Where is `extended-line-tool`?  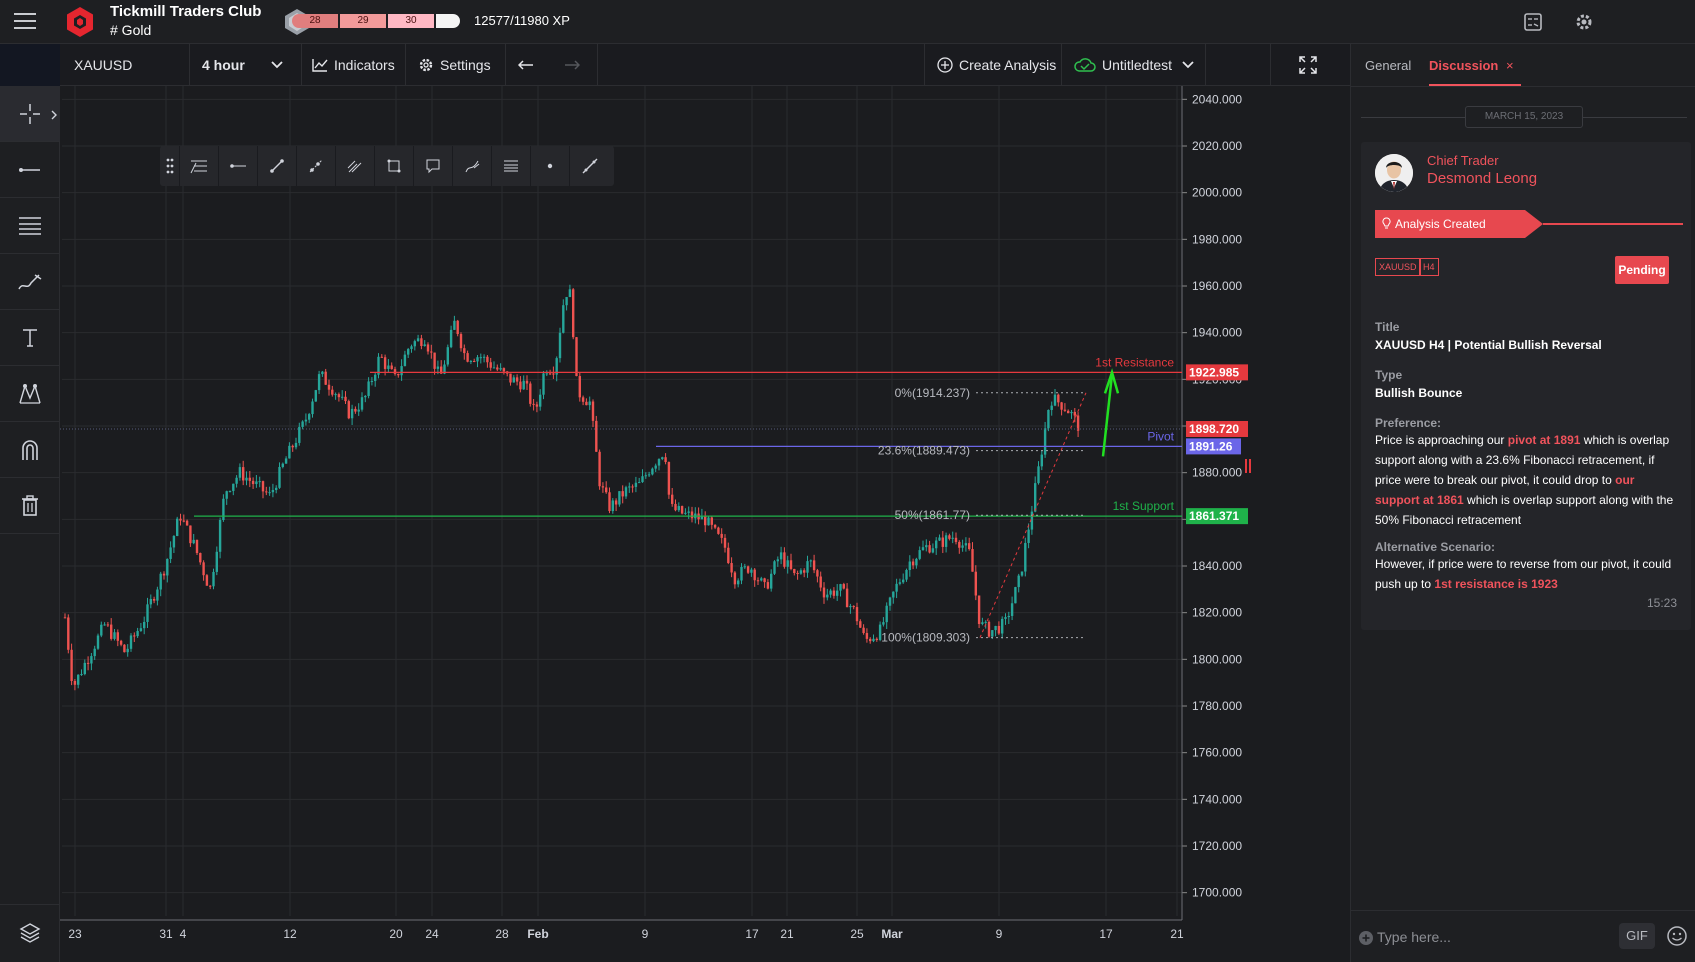 extended-line-tool is located at coordinates (589, 166).